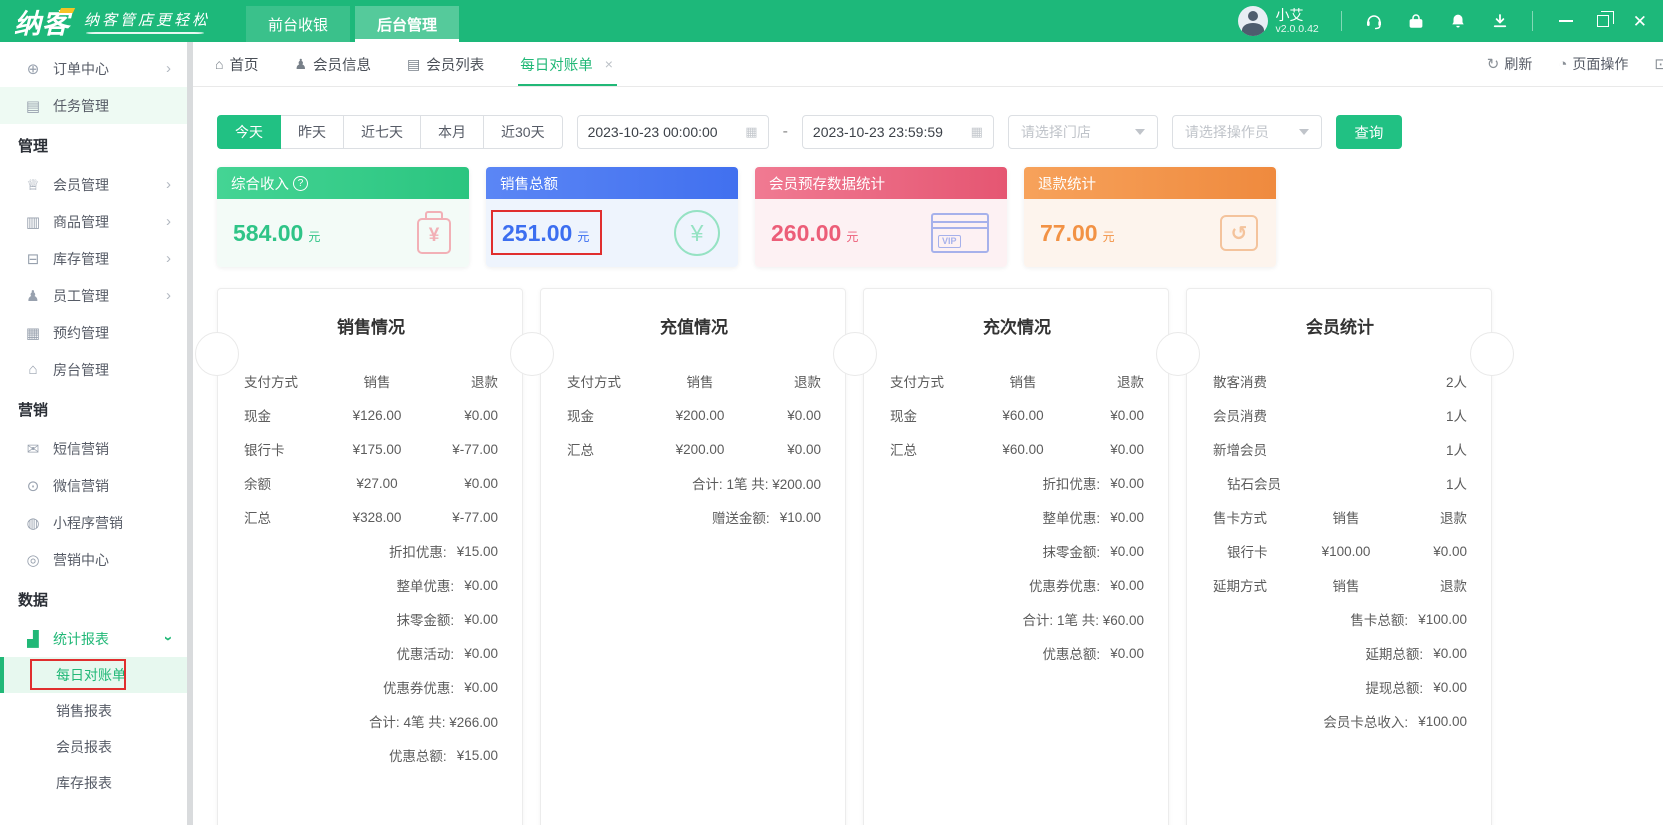 The image size is (1663, 825). I want to click on sidebar-item-预约管理: ▦ 预约管理, so click(93, 332).